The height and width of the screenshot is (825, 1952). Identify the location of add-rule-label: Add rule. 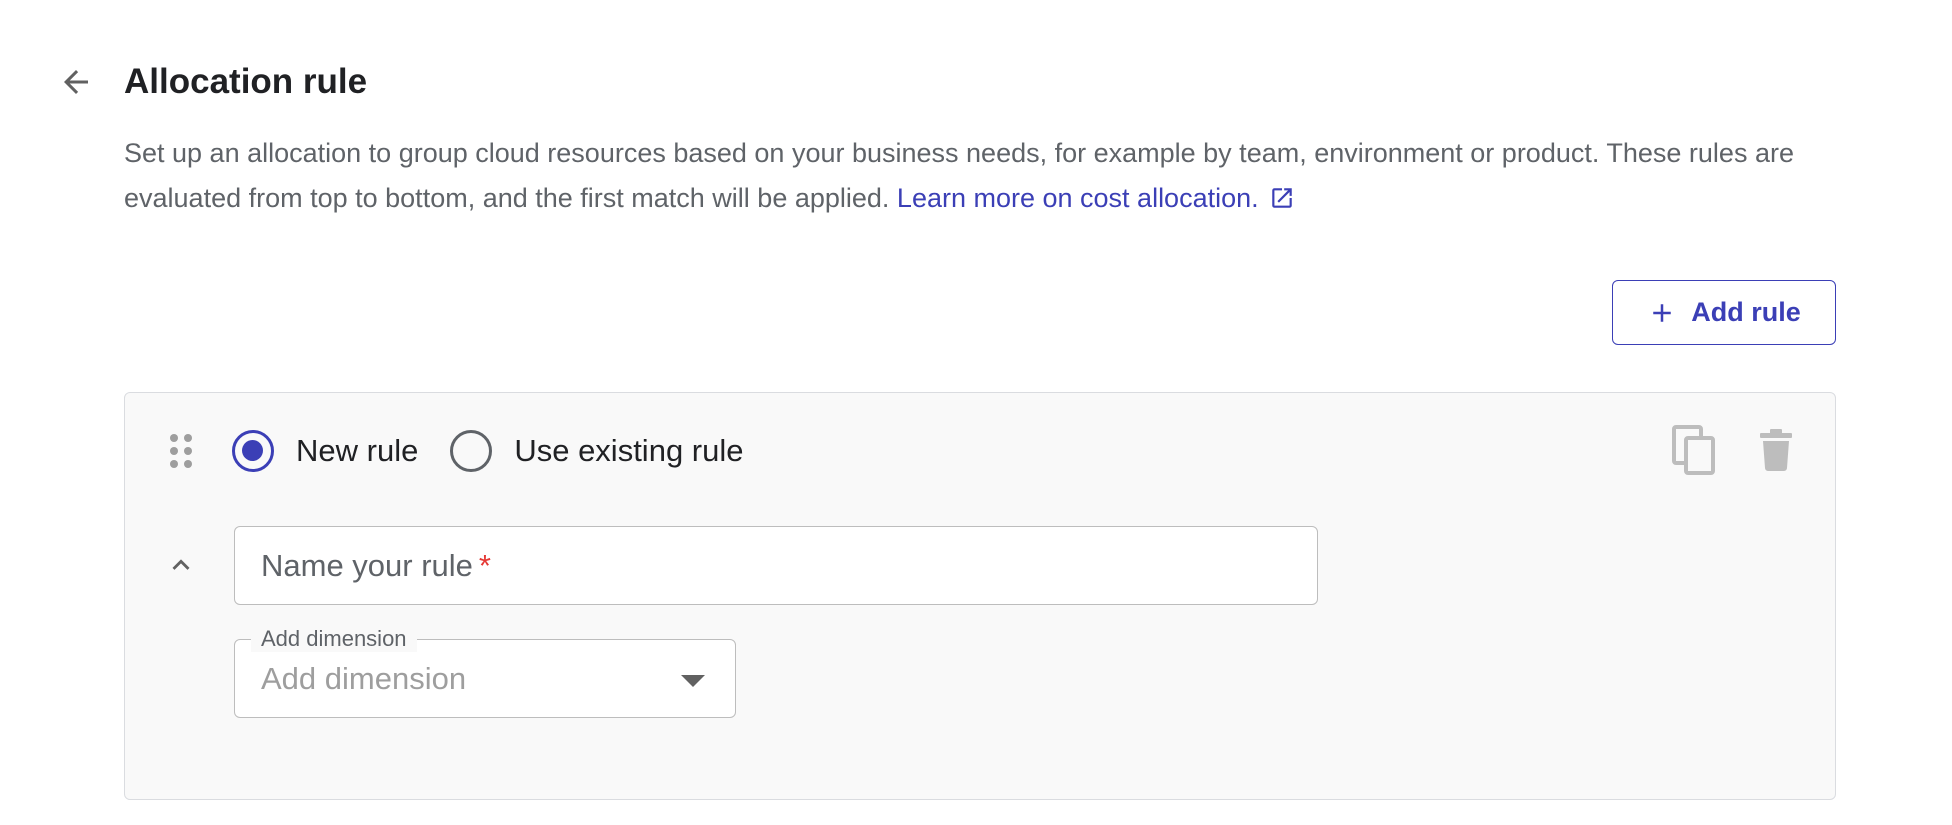
(1746, 312).